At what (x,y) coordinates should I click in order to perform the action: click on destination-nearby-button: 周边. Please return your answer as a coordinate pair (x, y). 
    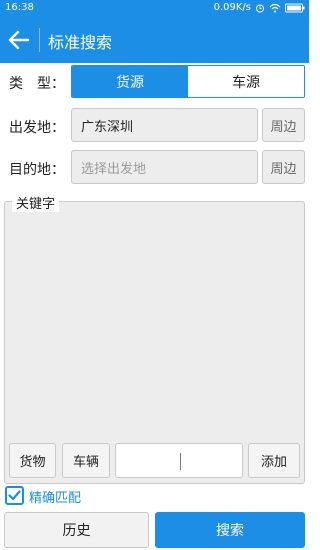
    Looking at the image, I should click on (283, 167).